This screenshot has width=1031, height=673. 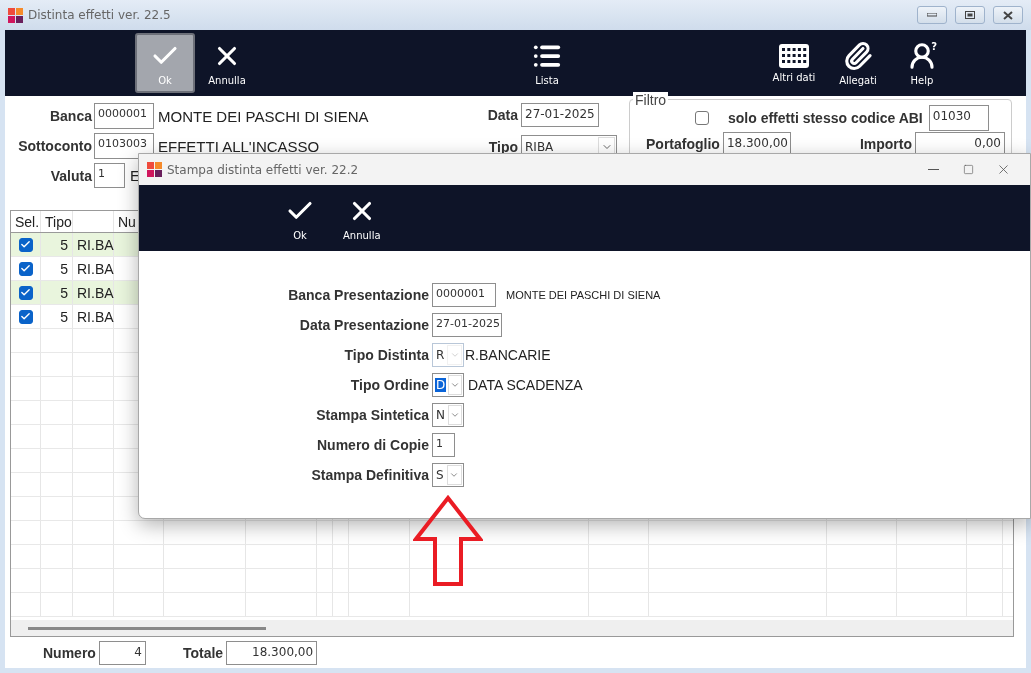 I want to click on keypad-icon, so click(x=794, y=55).